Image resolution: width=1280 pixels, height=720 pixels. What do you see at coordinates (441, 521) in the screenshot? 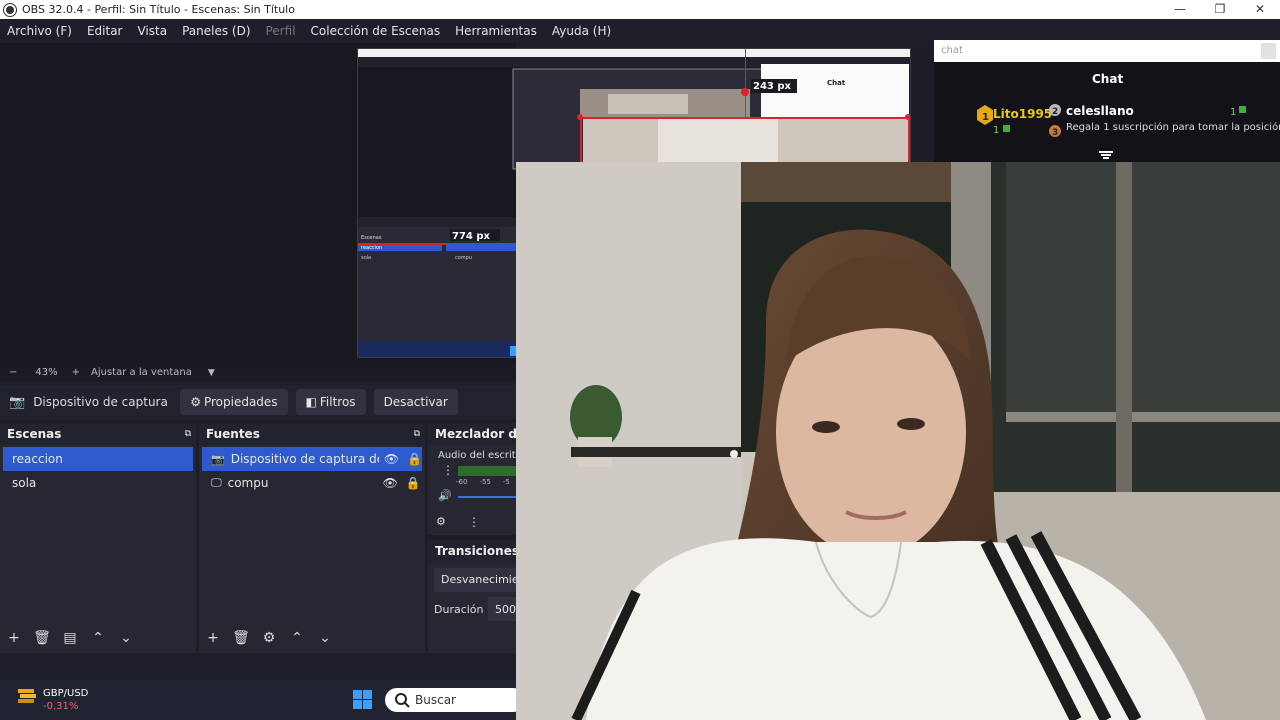
I see `advanced-audio-icon: ⚙` at bounding box center [441, 521].